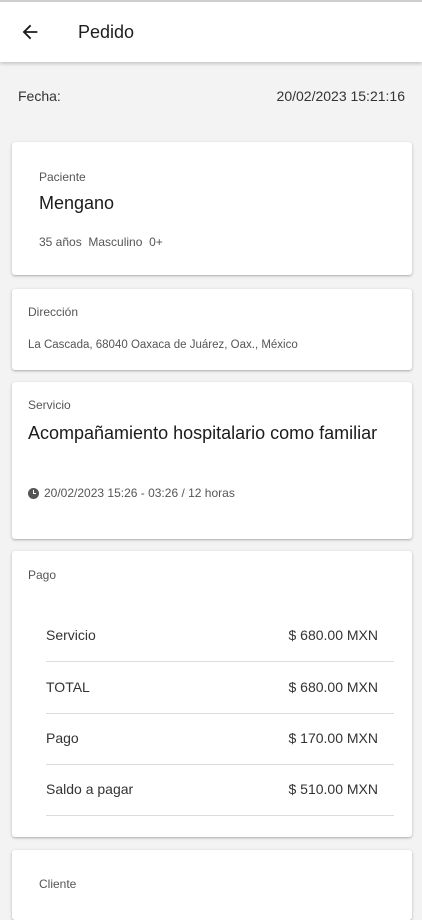 Image resolution: width=422 pixels, height=920 pixels. Describe the element at coordinates (139, 493) in the screenshot. I see `service-time-text: 20/02/2023 15:26 - 03:26 / 12 horas` at that location.